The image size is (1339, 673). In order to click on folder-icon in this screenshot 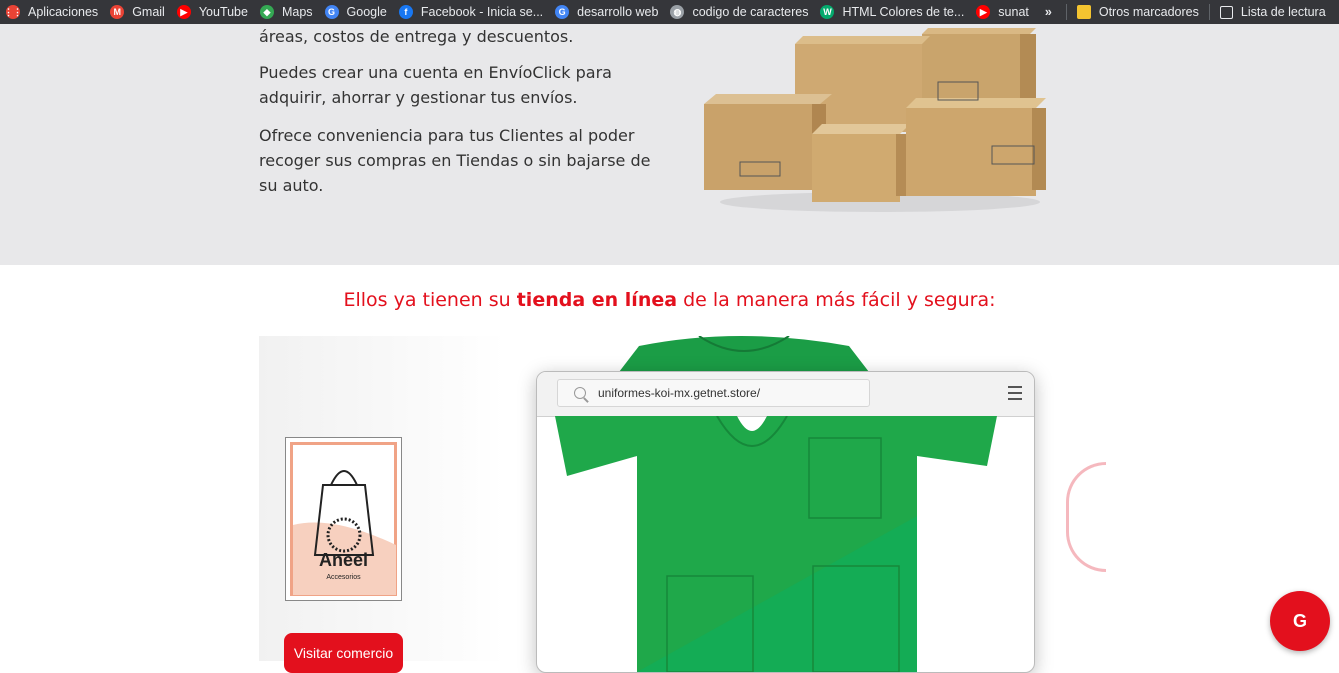, I will do `click(1083, 12)`.